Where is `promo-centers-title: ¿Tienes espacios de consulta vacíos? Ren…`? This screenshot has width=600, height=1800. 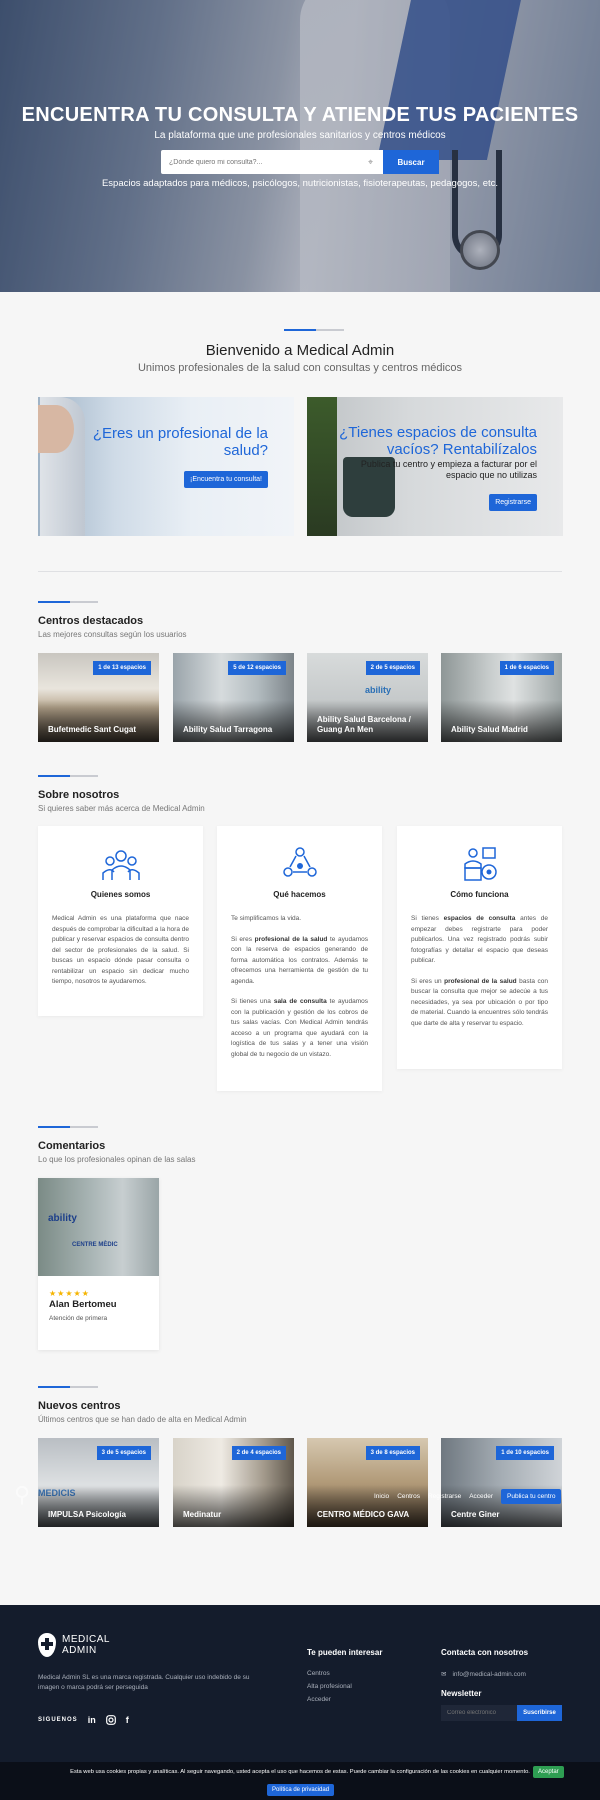
promo-centers-title: ¿Tienes espacios de consulta vacíos? Ren… is located at coordinates (438, 441).